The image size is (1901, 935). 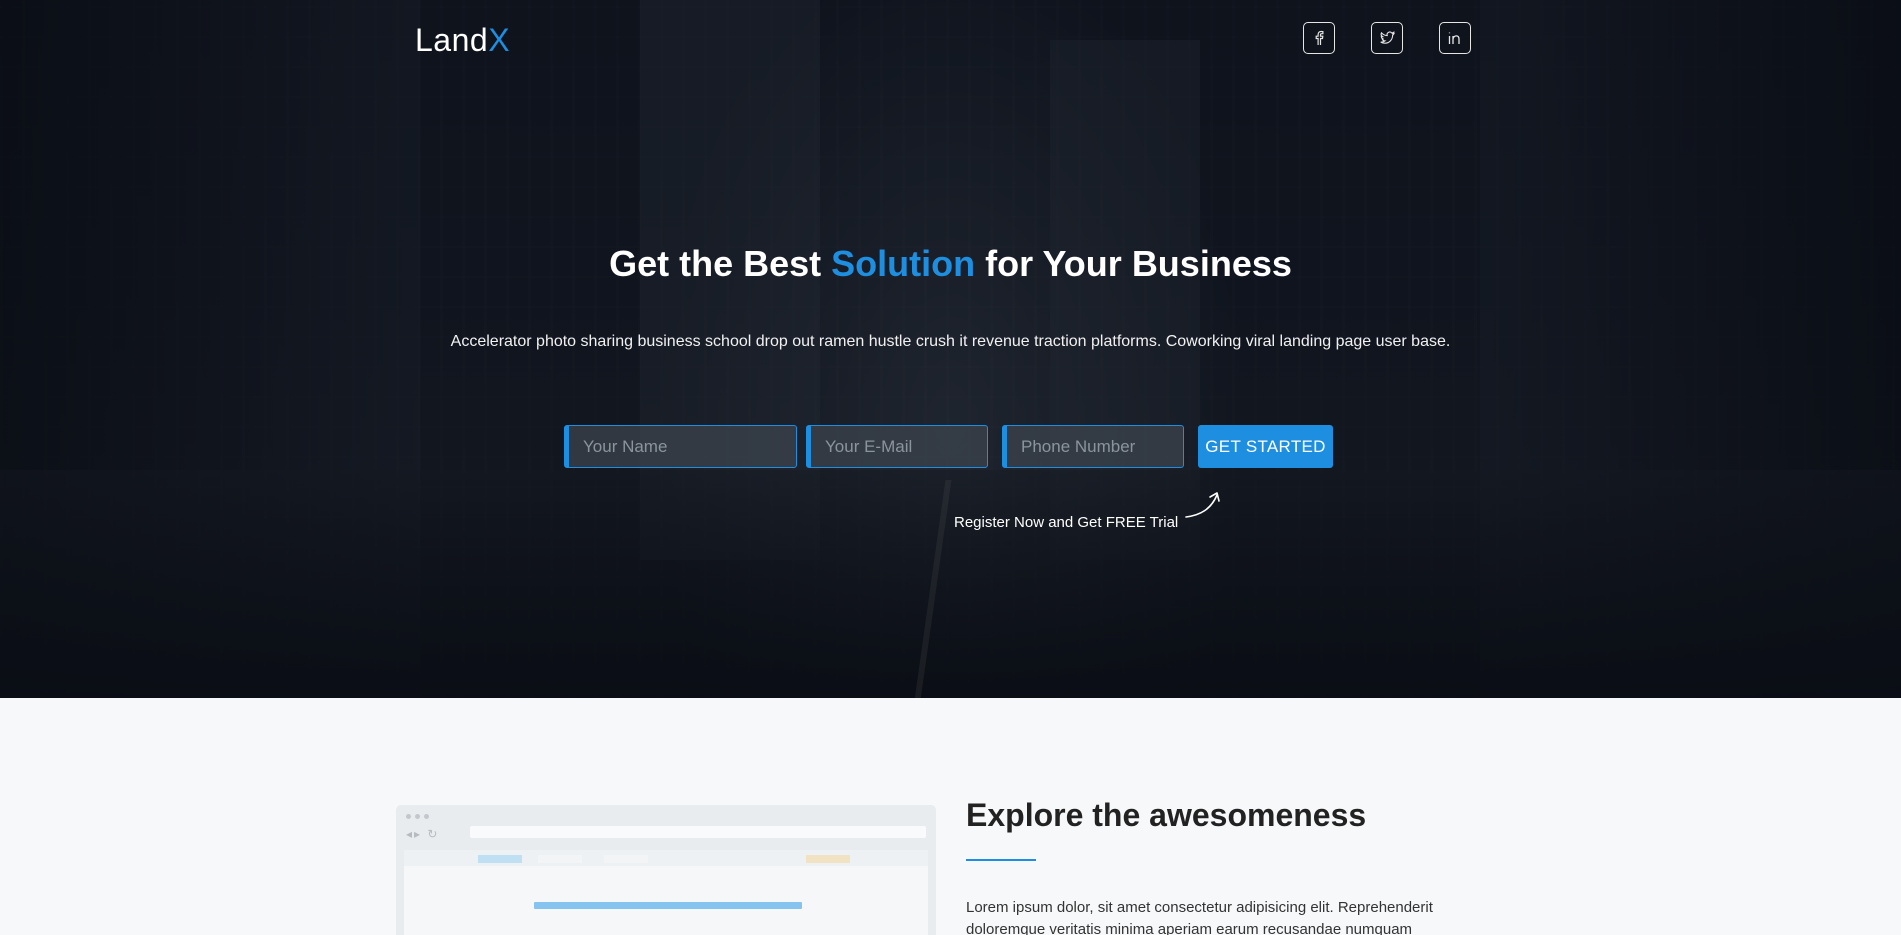 I want to click on twitter-icon, so click(x=1387, y=38).